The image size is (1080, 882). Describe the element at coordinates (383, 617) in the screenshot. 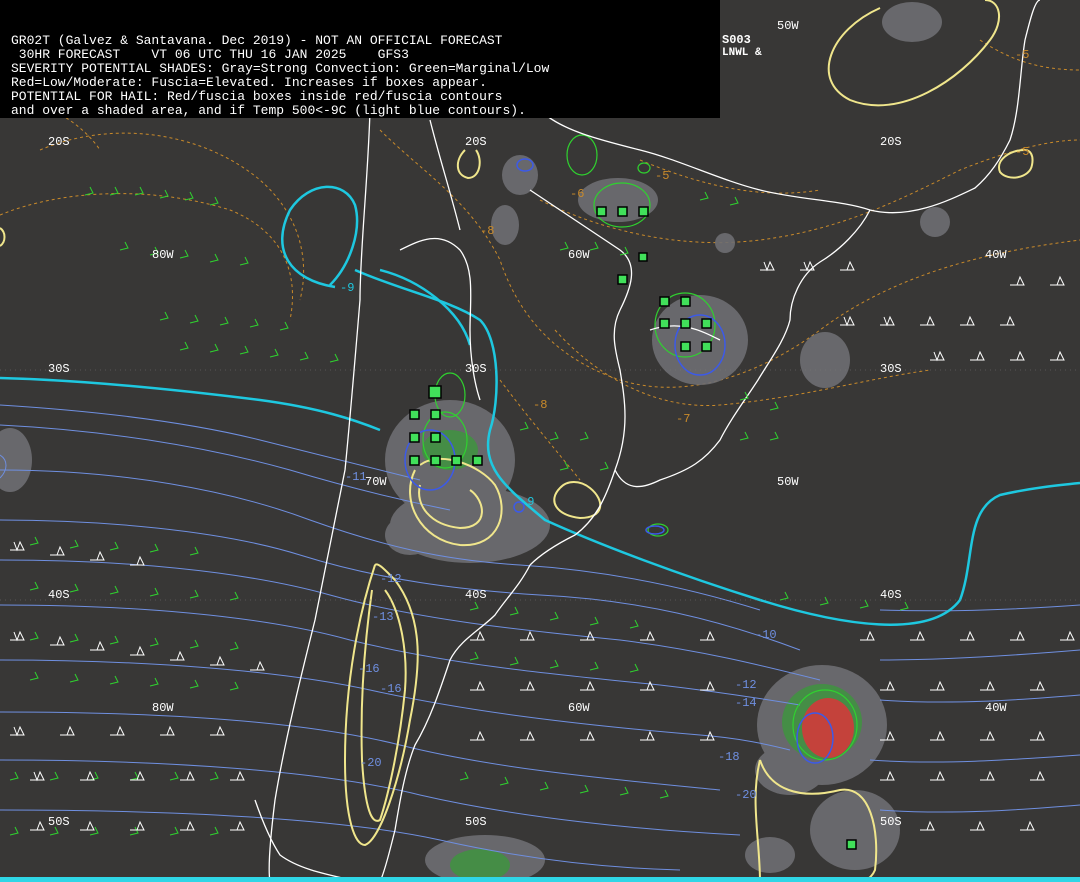

I see `blue-label: -13` at that location.